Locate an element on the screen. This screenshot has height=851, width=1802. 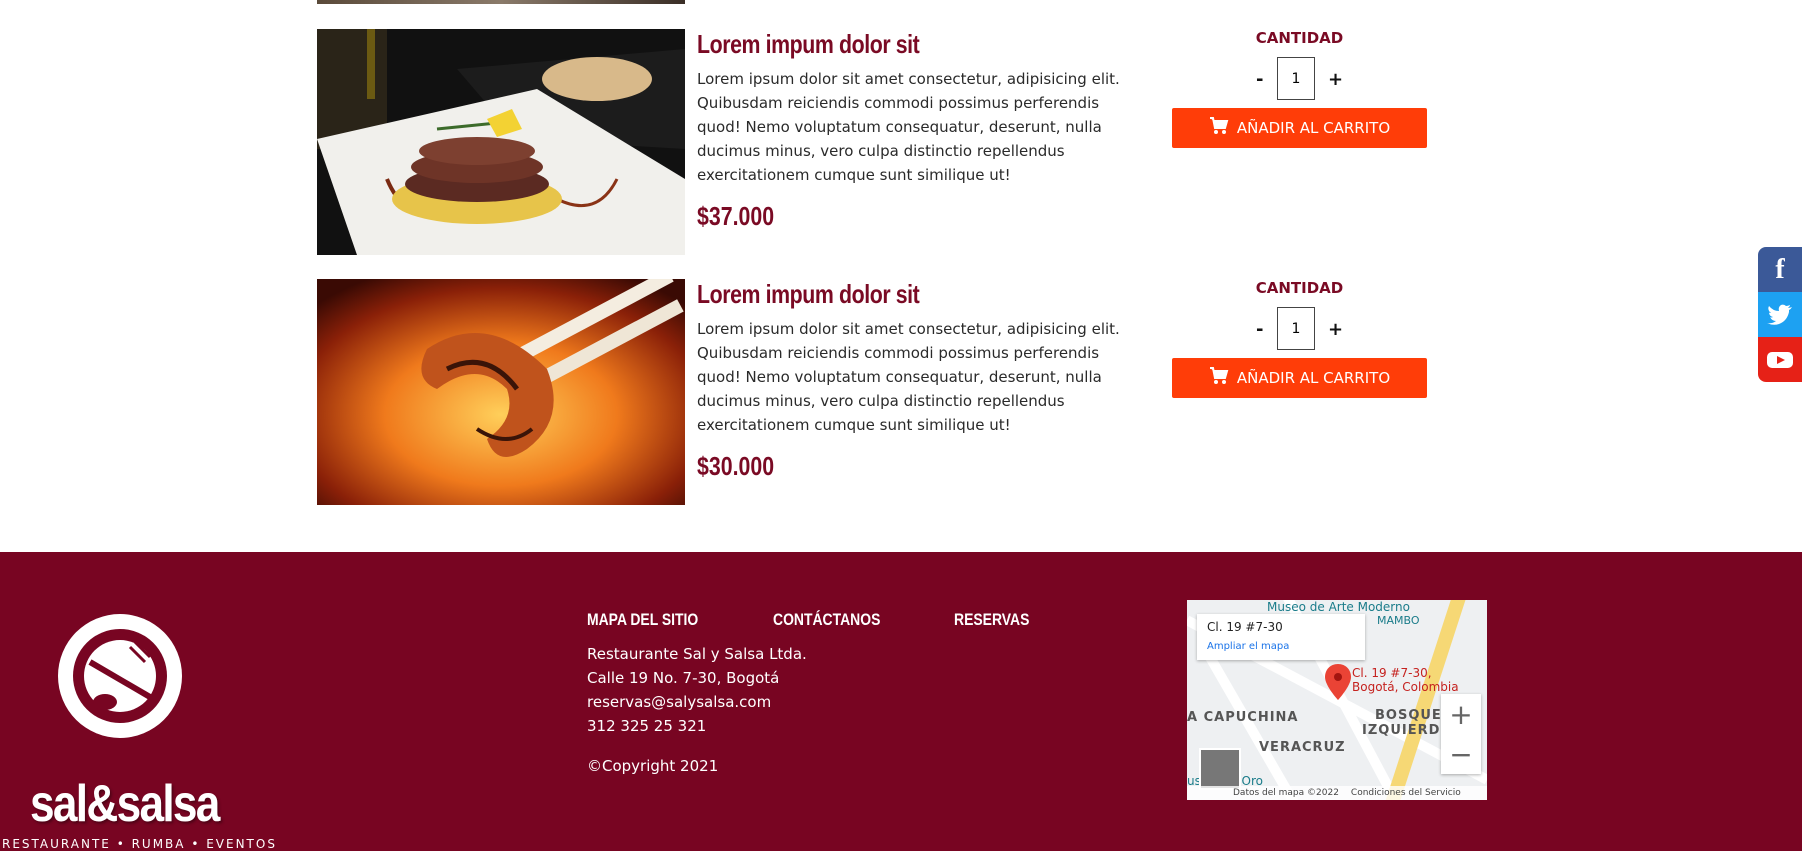
map-pin-label: Cl. 19 #7-30, Bogotá, Colombia is located at coordinates (1405, 680).